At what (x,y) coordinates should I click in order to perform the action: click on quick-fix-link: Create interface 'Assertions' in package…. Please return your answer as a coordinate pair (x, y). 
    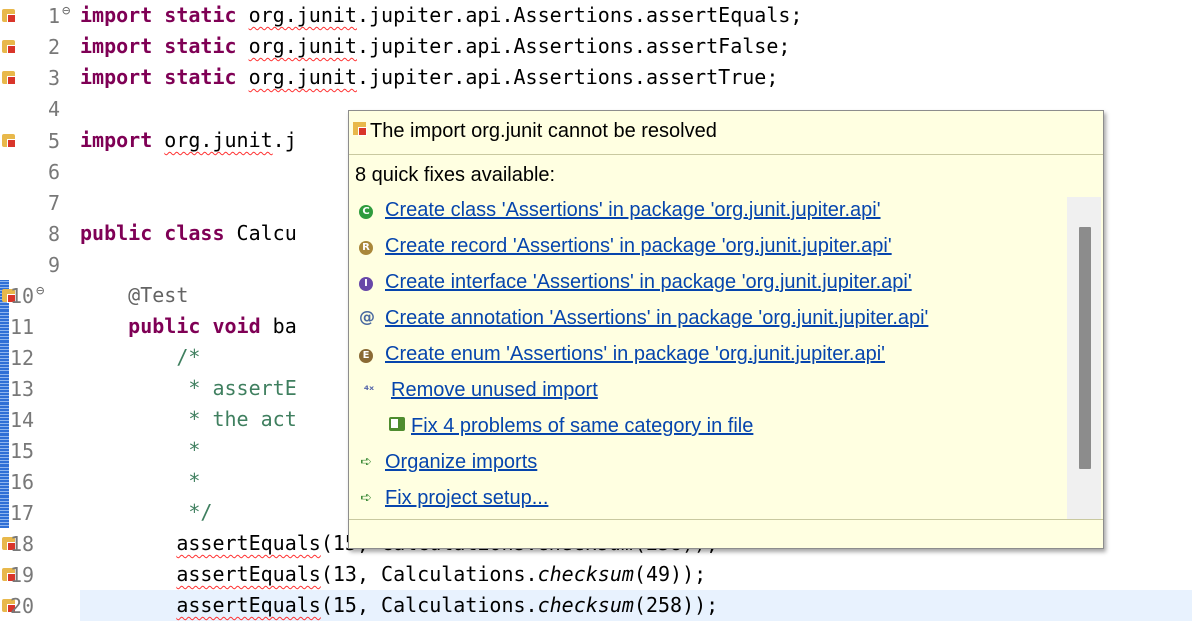
    Looking at the image, I should click on (648, 282).